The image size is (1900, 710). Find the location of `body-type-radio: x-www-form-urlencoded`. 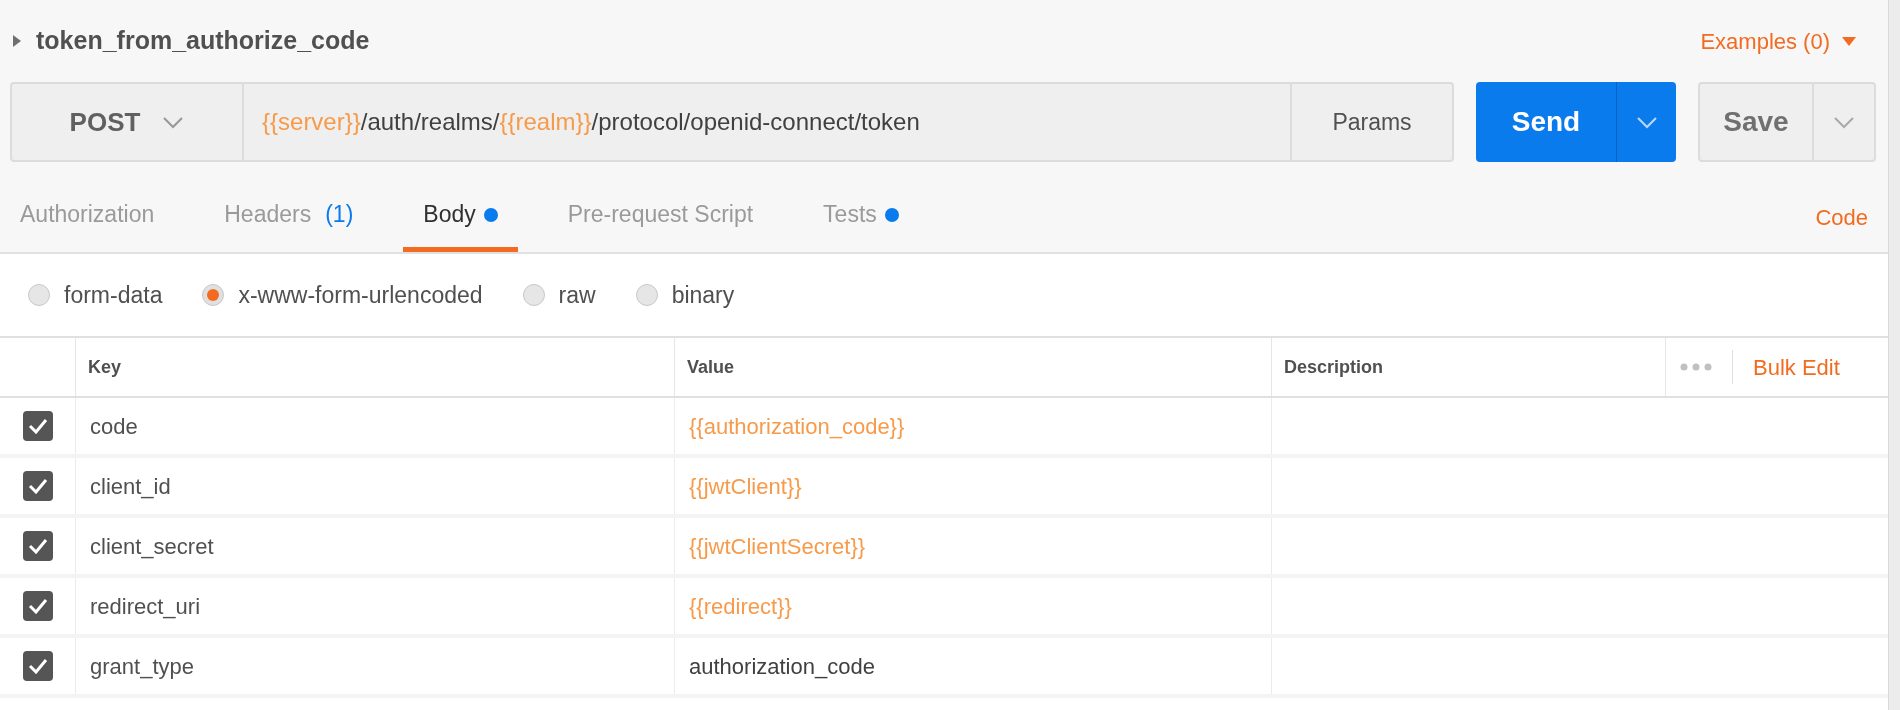

body-type-radio: x-www-form-urlencoded is located at coordinates (342, 295).